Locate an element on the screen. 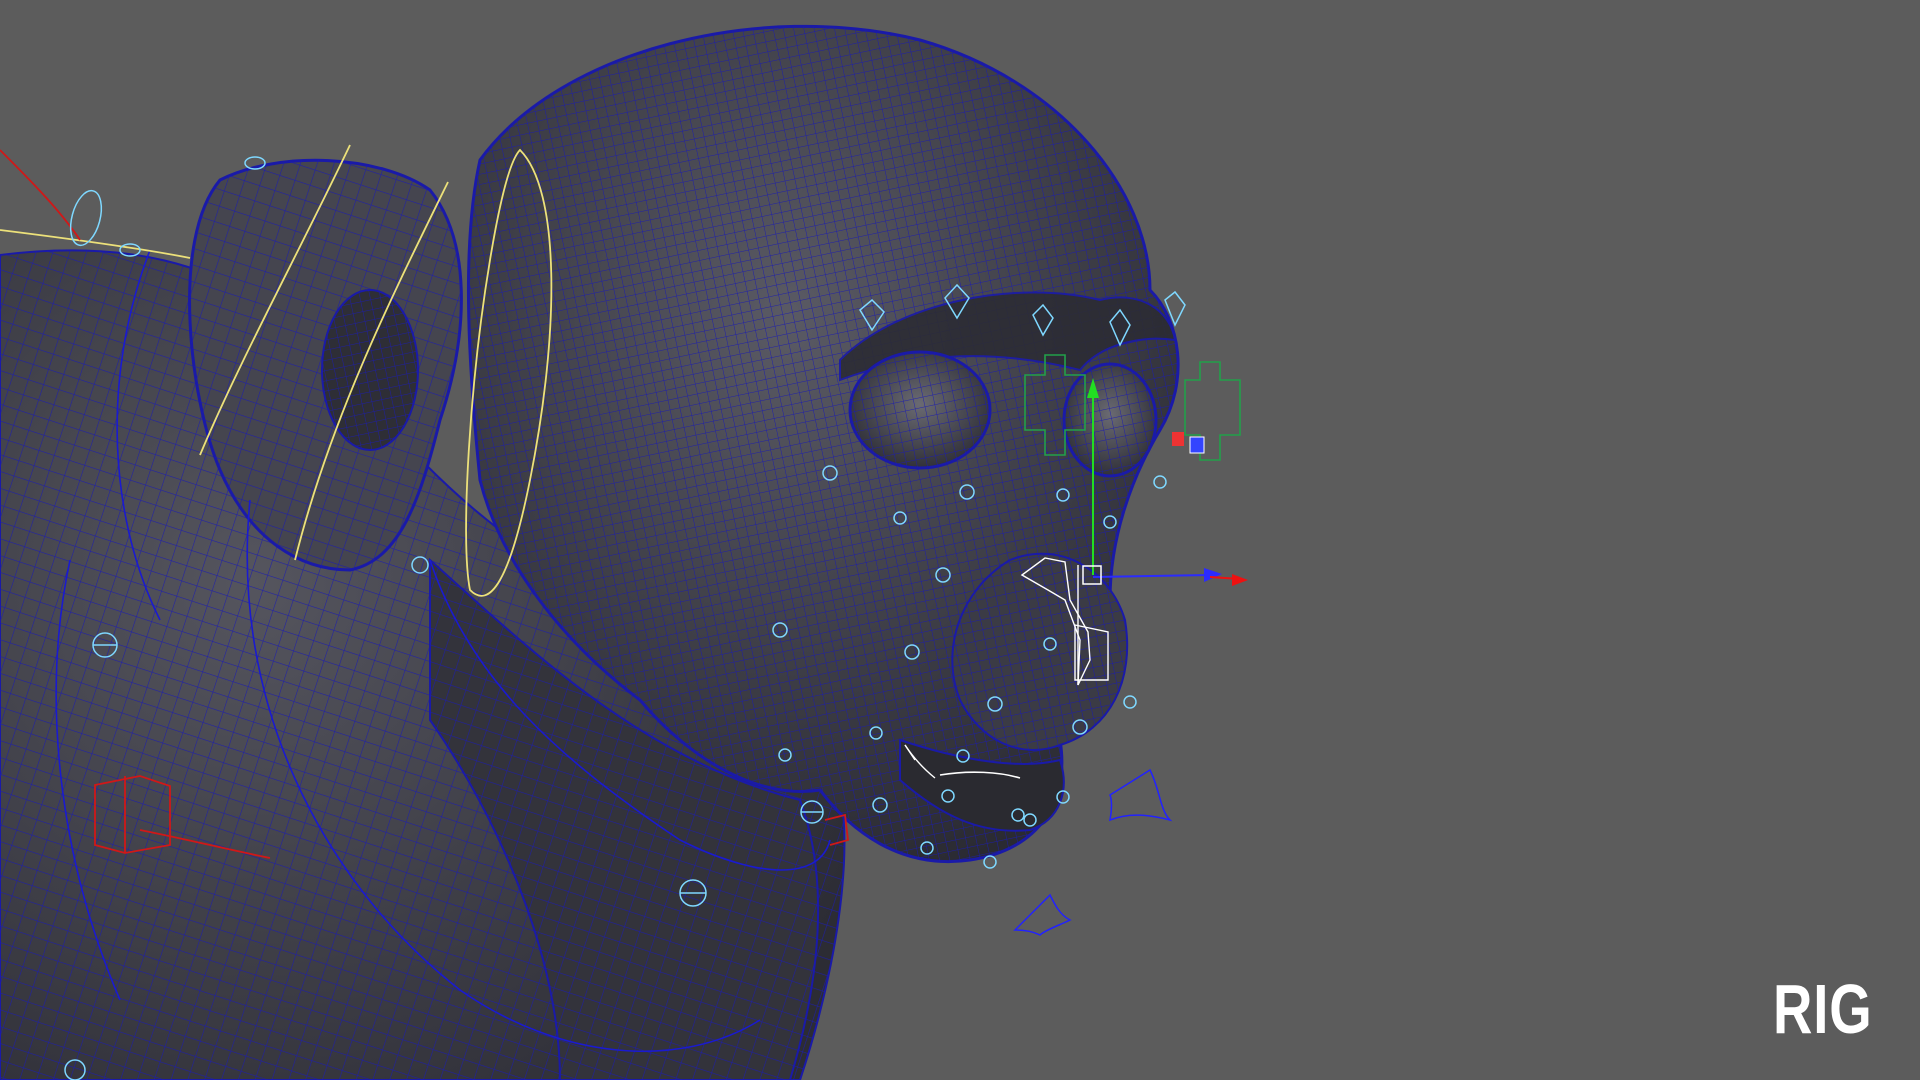  shot-label: RIG is located at coordinates (1822, 1009).